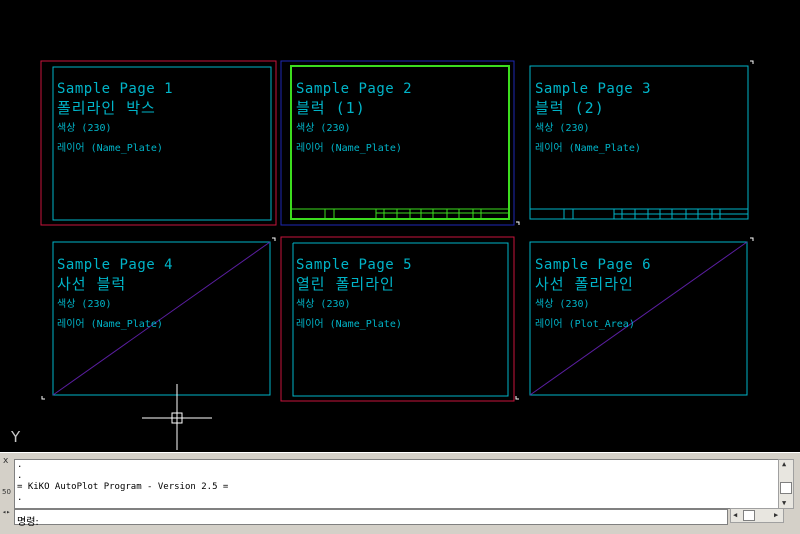  What do you see at coordinates (323, 304) in the screenshot?
I see `page5-color: 색상 (230)` at bounding box center [323, 304].